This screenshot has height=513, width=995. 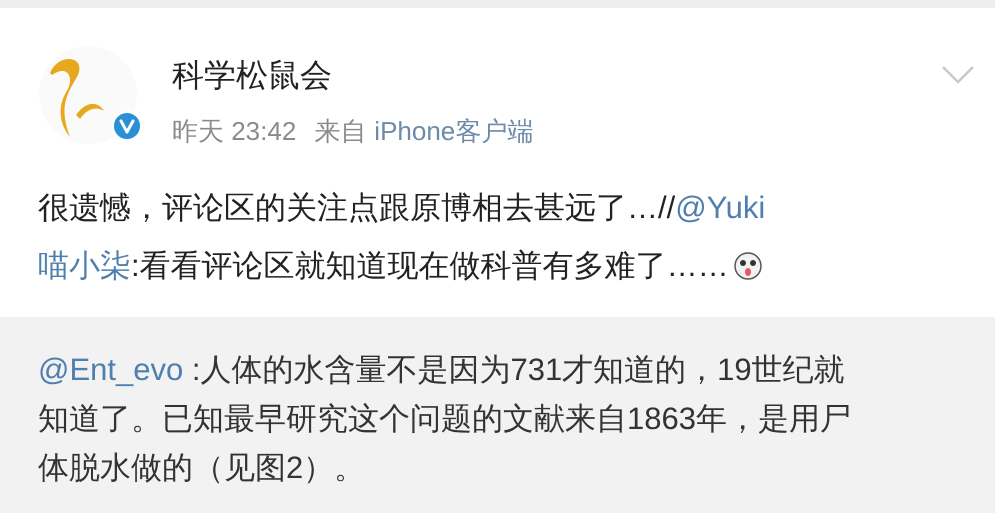 I want to click on source-link: iPhone客户端, so click(x=454, y=131).